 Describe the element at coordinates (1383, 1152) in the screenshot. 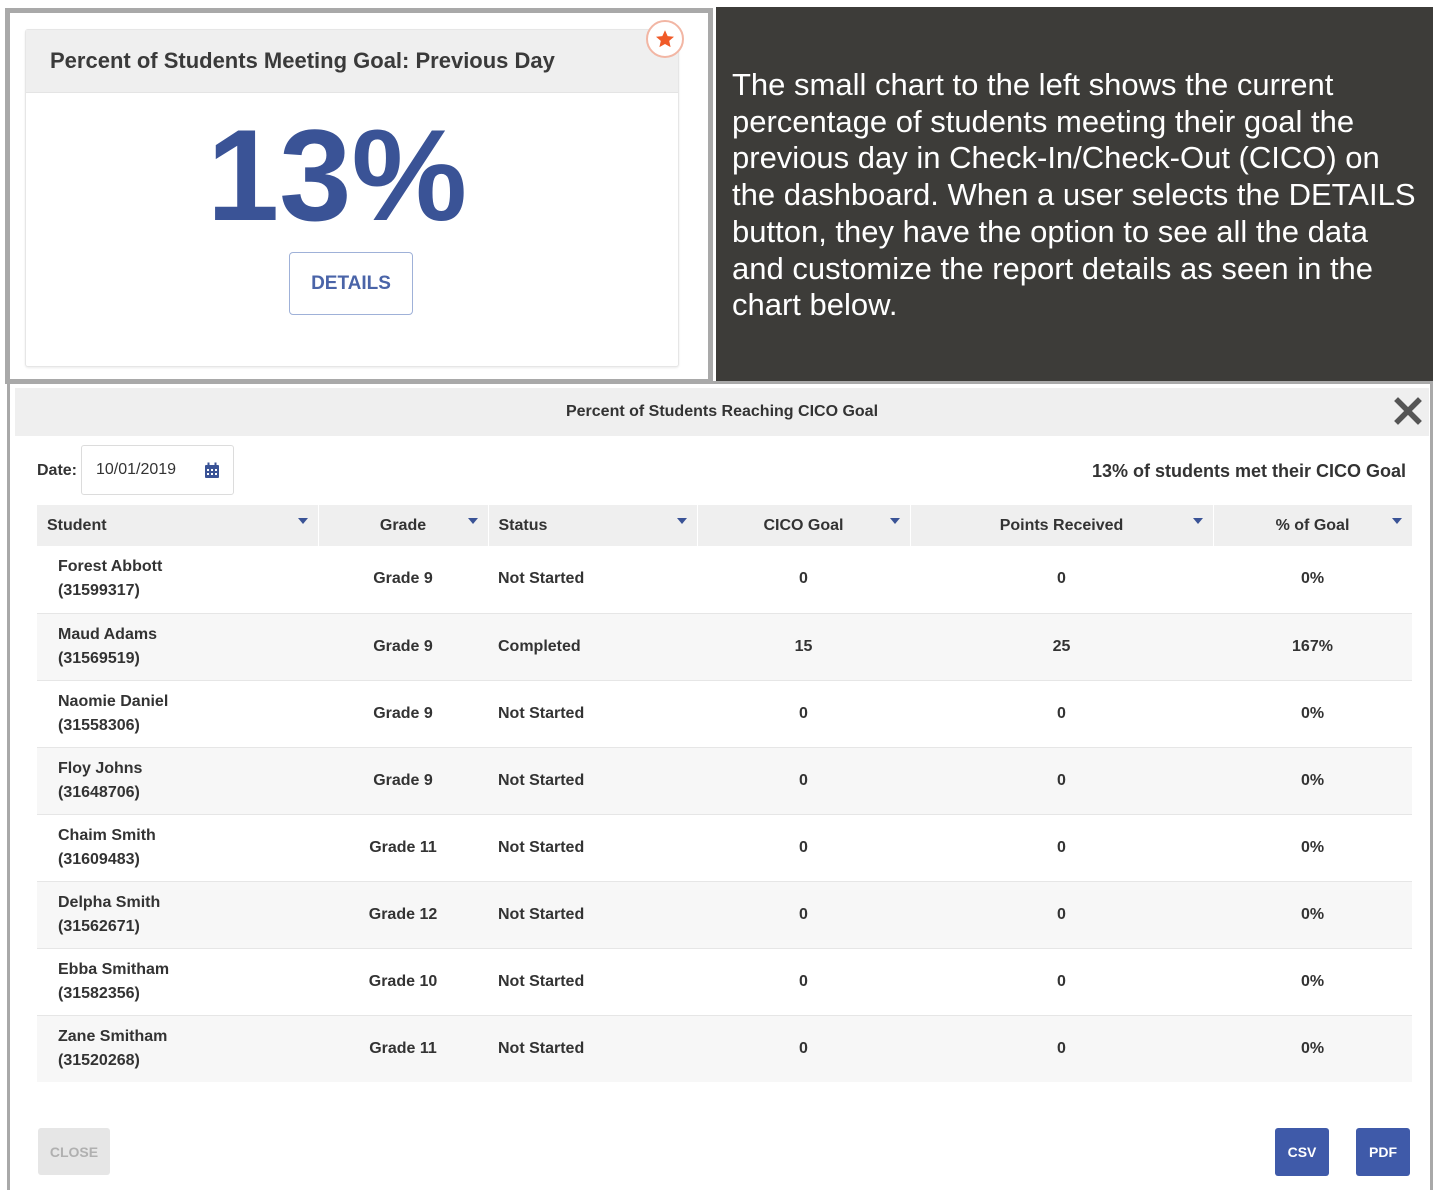

I see `pdf-button: PDF` at that location.